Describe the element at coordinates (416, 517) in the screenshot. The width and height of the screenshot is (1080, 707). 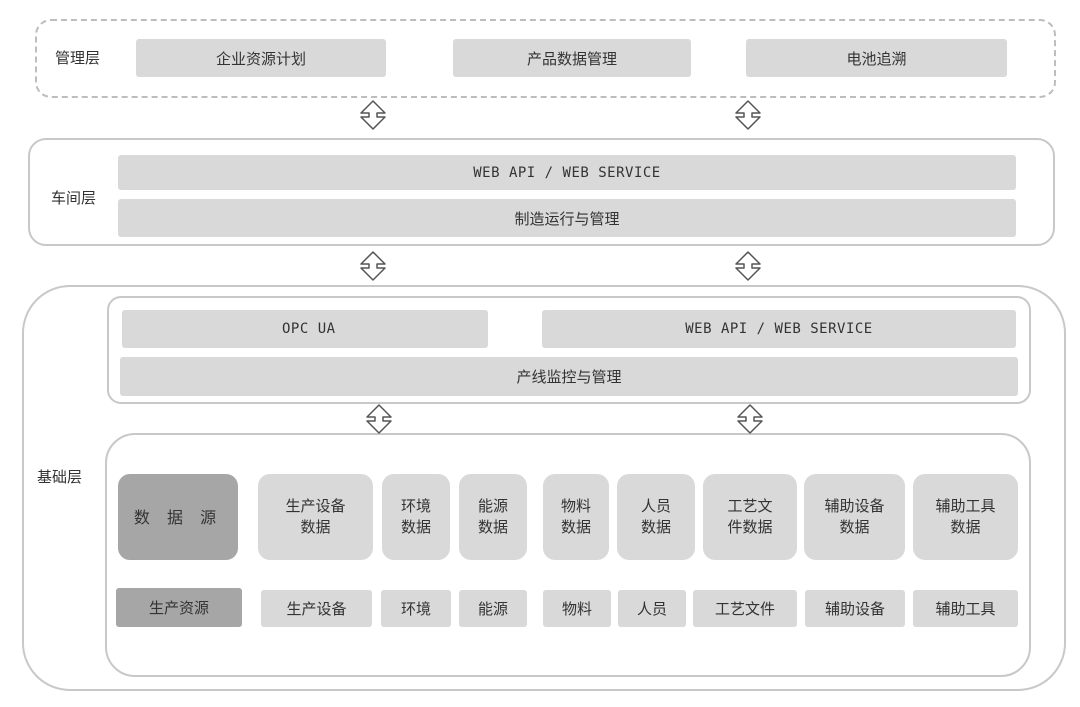
I see `data-tile: 环境 数据` at that location.